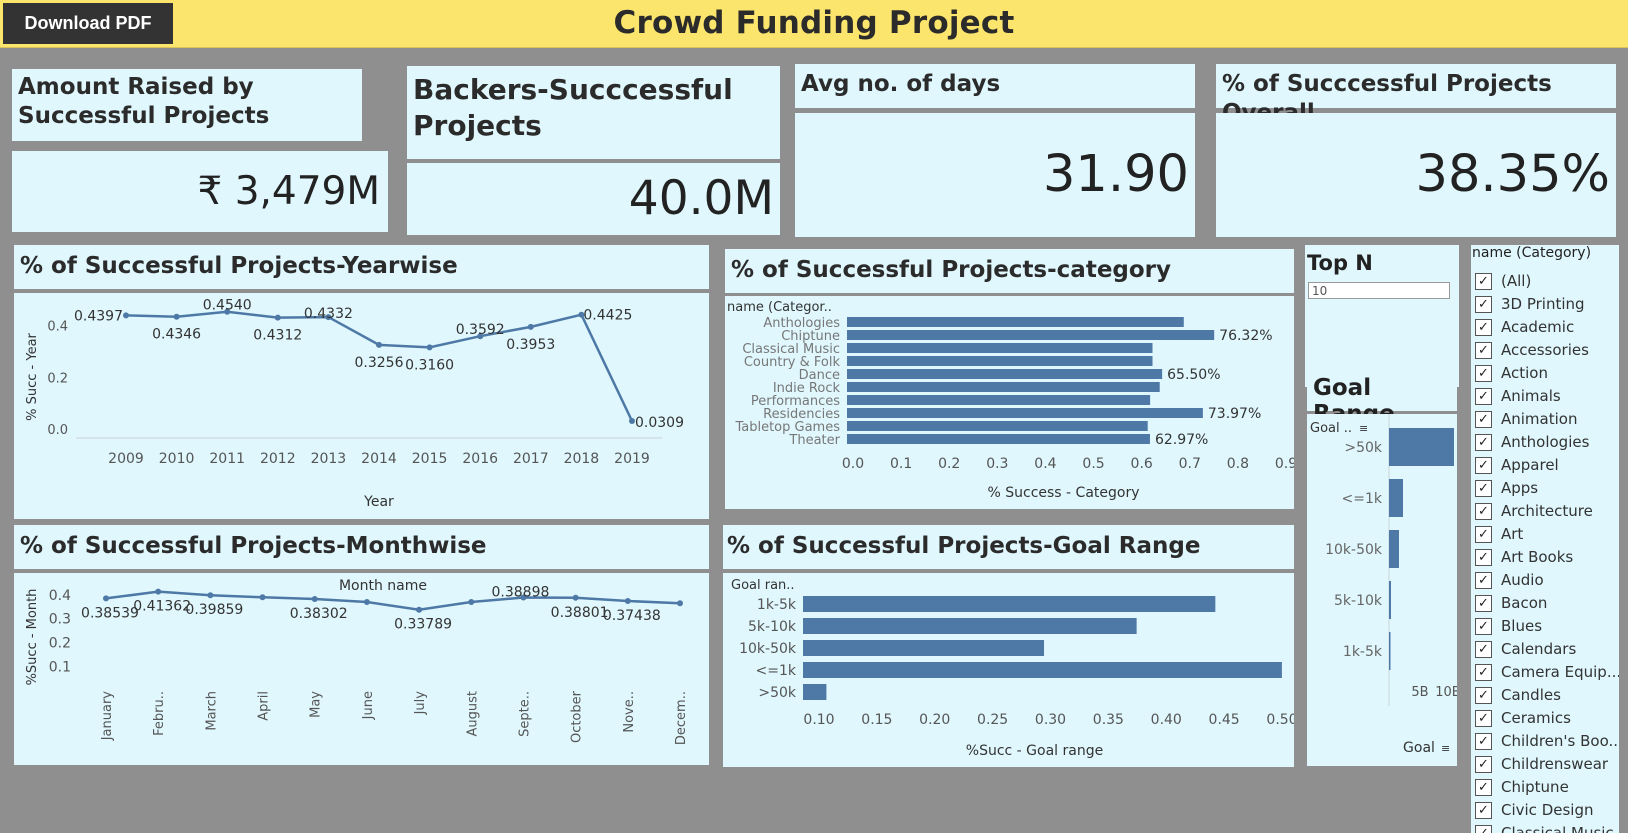 This screenshot has height=833, width=1628. Describe the element at coordinates (1108, 720) in the screenshot. I see `goal-range-x-tick: 0.35` at that location.